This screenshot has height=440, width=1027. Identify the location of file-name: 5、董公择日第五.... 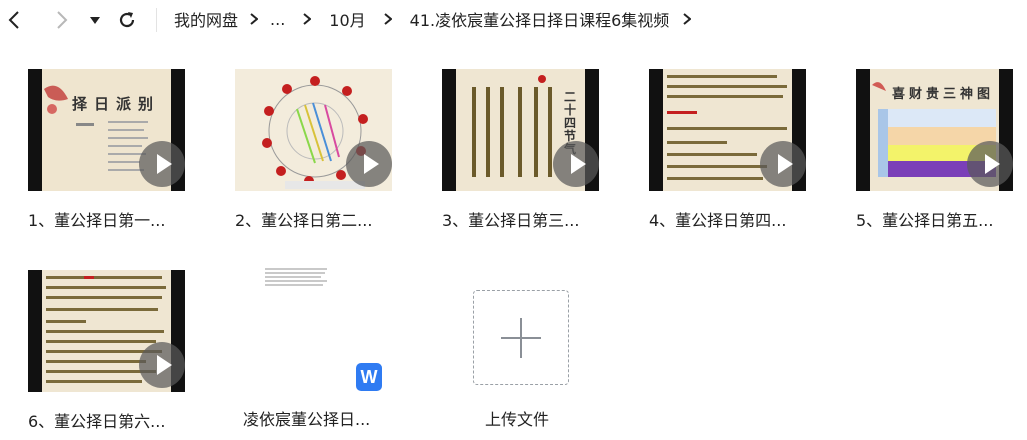
(925, 220).